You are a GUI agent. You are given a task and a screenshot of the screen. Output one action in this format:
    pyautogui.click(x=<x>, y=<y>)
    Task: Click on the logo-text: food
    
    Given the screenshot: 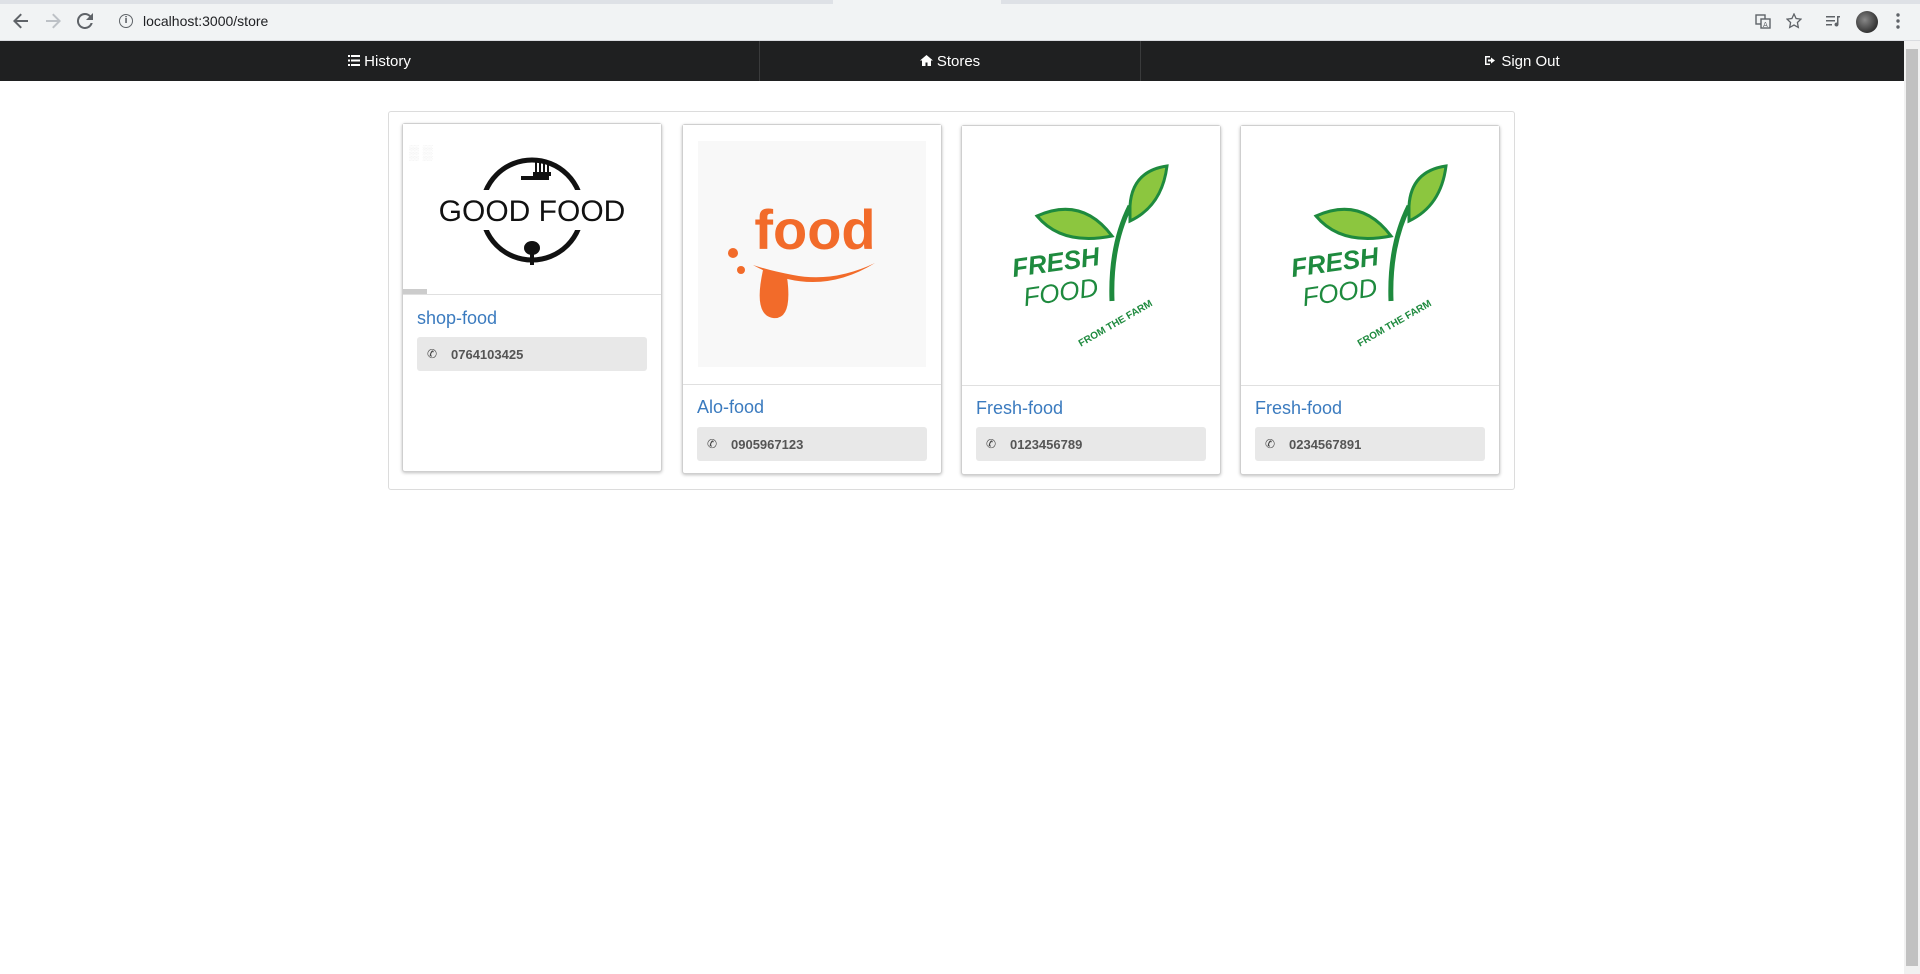 What is the action you would take?
    pyautogui.click(x=814, y=229)
    